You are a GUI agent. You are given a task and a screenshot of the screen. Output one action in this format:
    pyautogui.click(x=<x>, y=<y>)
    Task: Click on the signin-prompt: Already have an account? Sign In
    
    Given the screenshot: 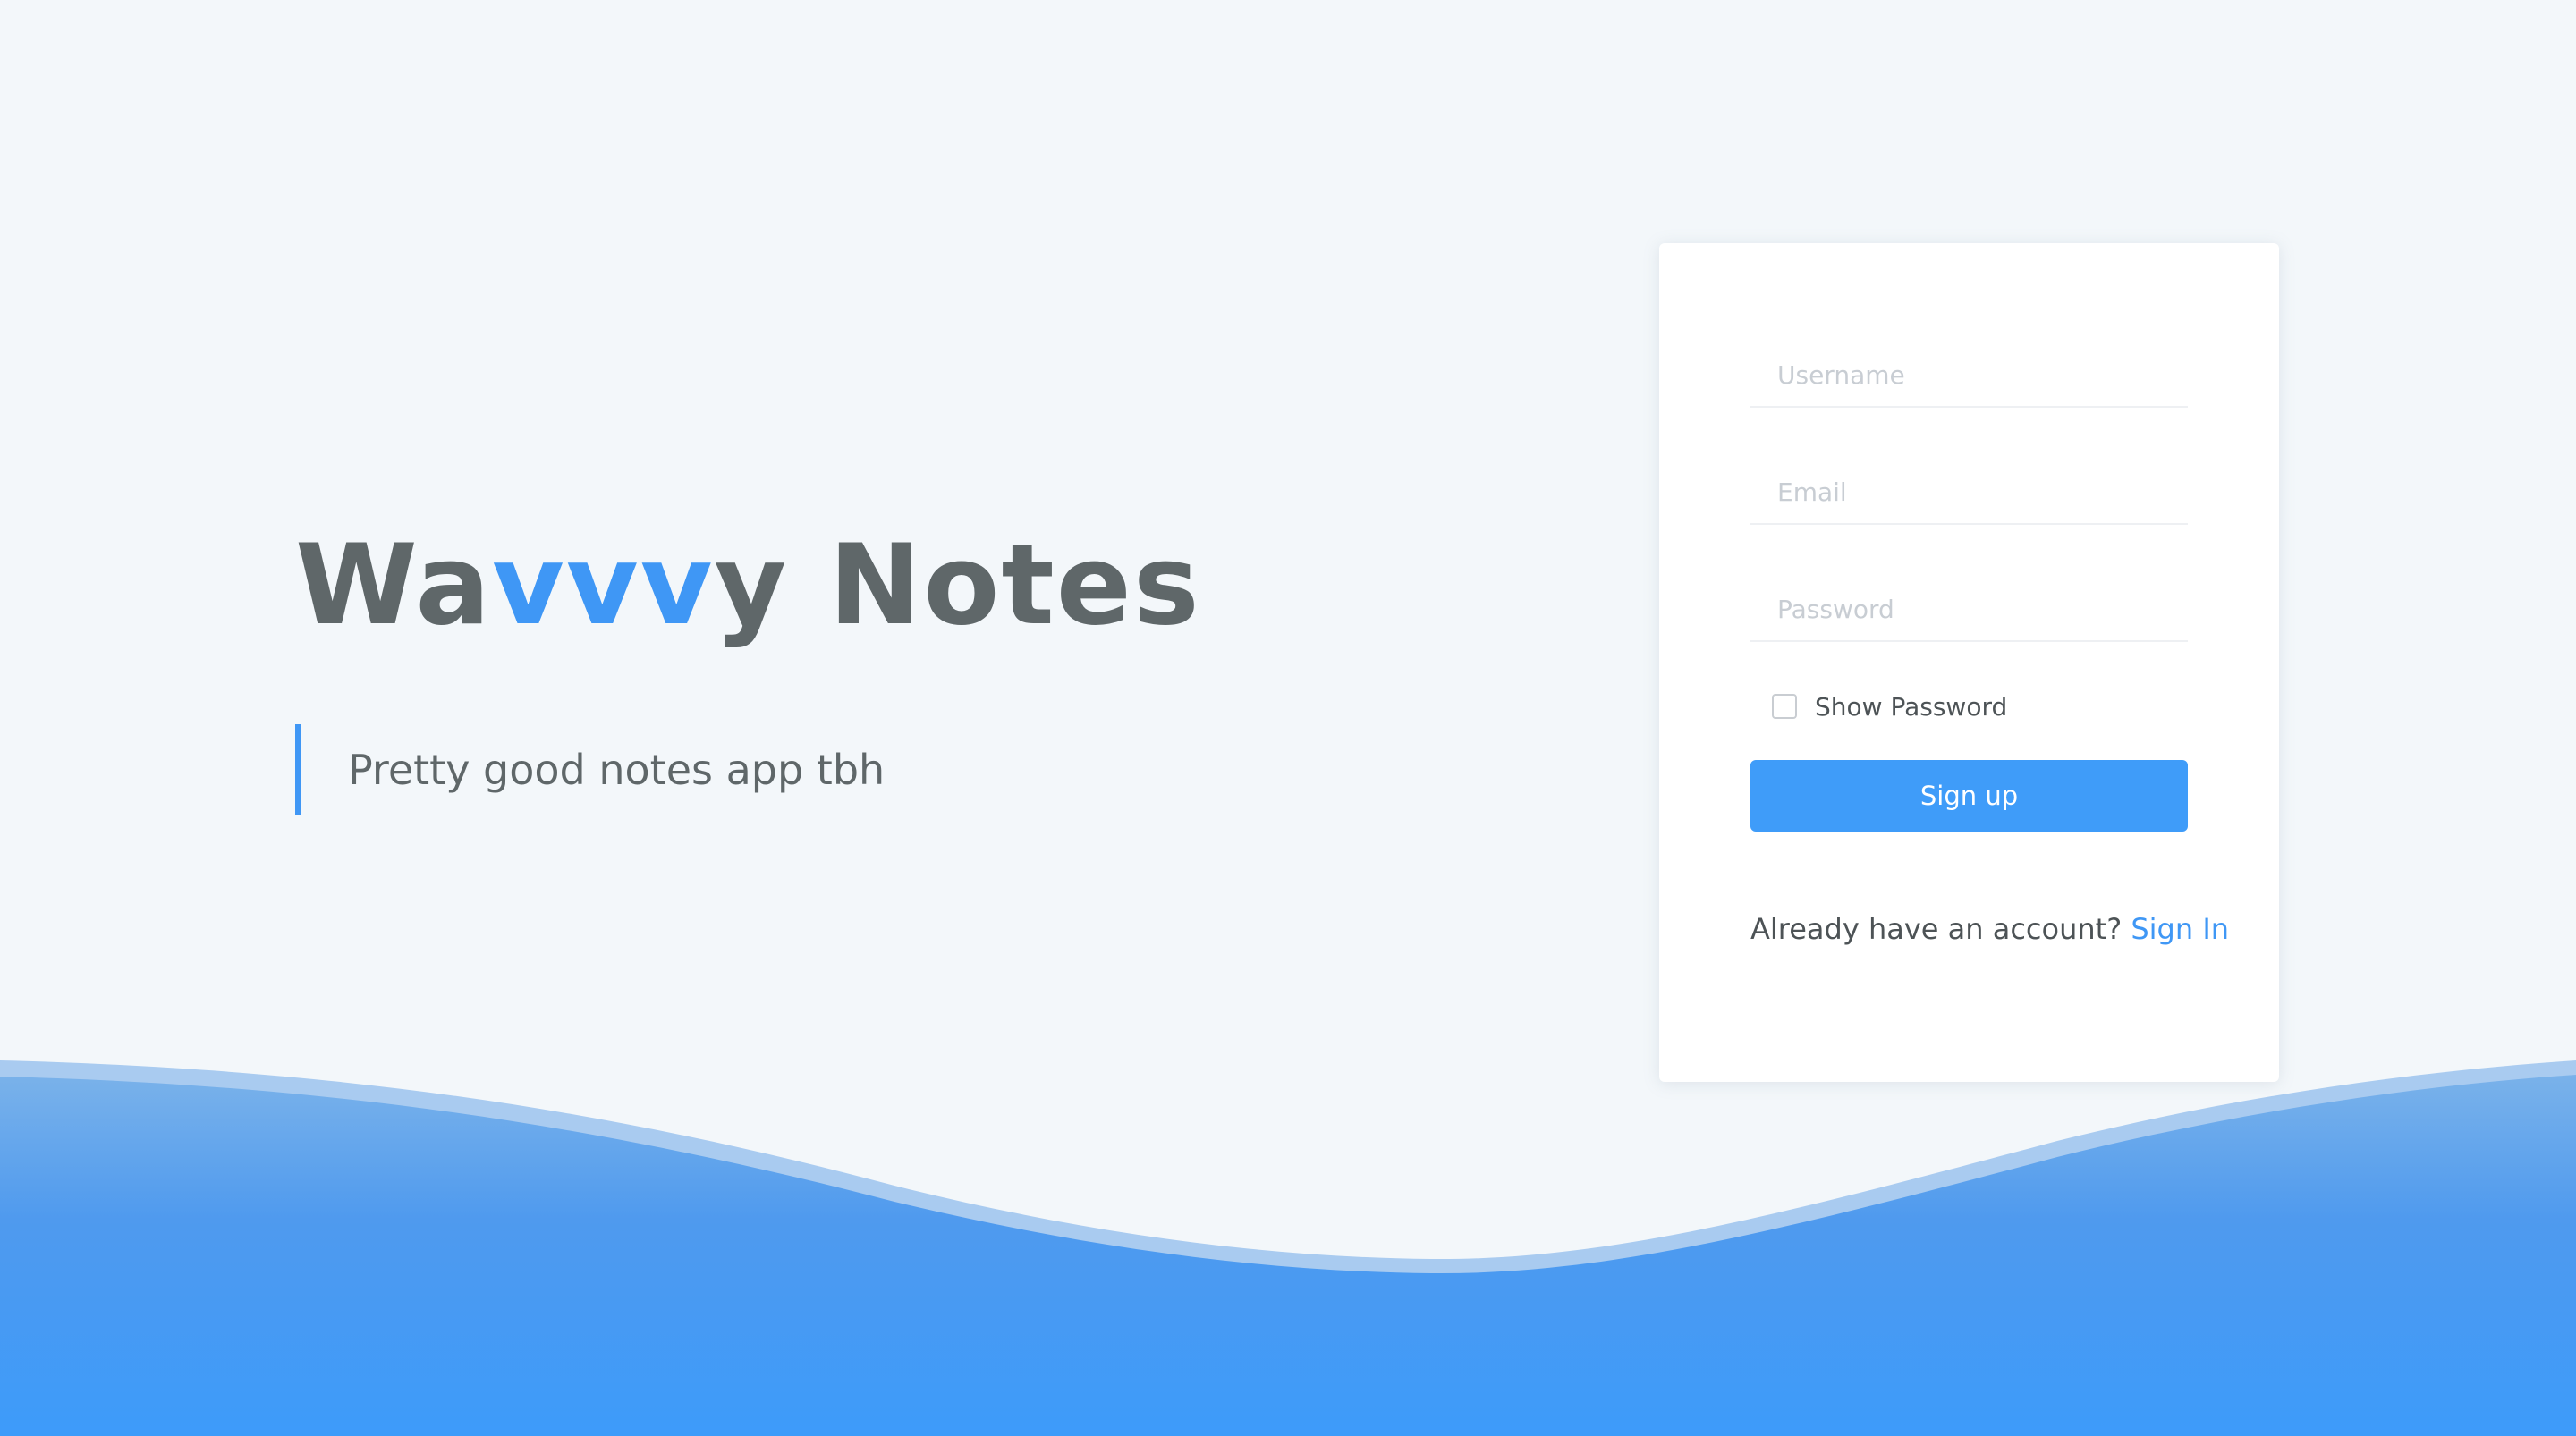 What is the action you would take?
    pyautogui.click(x=1989, y=929)
    